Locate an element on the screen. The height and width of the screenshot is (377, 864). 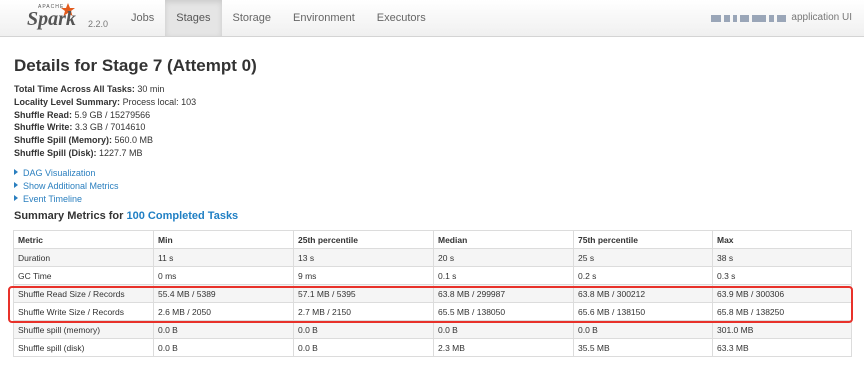
table-cell: 63.3 MB is located at coordinates (782, 347).